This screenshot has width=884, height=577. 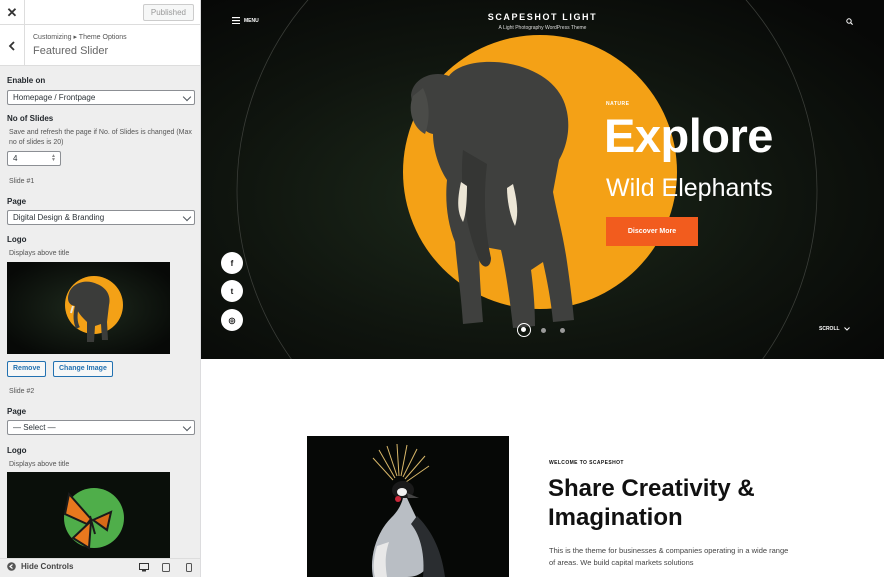 I want to click on slide-heading: Slide #1, so click(x=22, y=181).